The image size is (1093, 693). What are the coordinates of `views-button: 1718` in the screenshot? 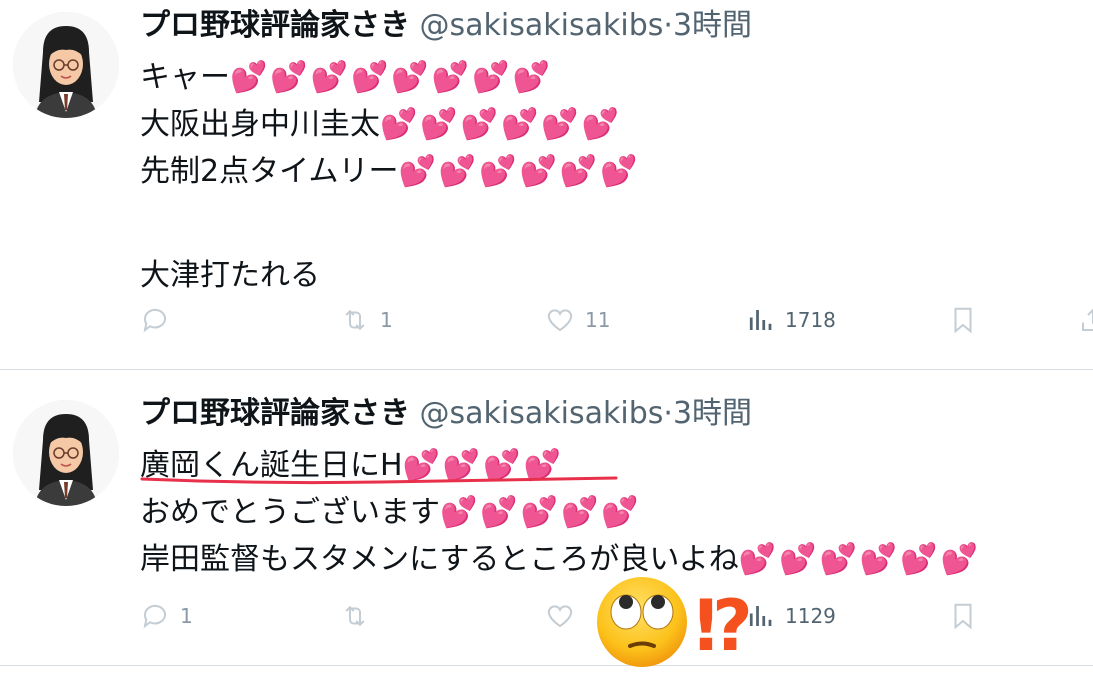 It's located at (790, 320).